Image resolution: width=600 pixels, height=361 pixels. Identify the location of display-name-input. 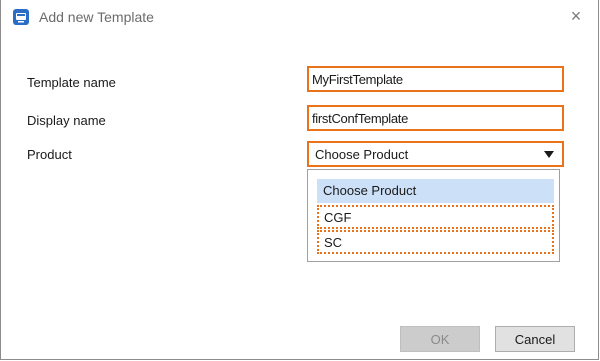
(435, 118).